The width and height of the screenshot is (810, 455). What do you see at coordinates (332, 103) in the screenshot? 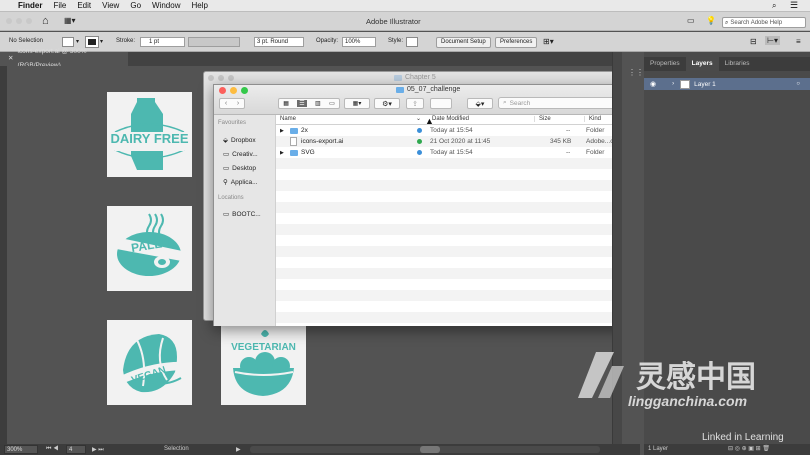
I see `gallery-view-icon: ▭` at bounding box center [332, 103].